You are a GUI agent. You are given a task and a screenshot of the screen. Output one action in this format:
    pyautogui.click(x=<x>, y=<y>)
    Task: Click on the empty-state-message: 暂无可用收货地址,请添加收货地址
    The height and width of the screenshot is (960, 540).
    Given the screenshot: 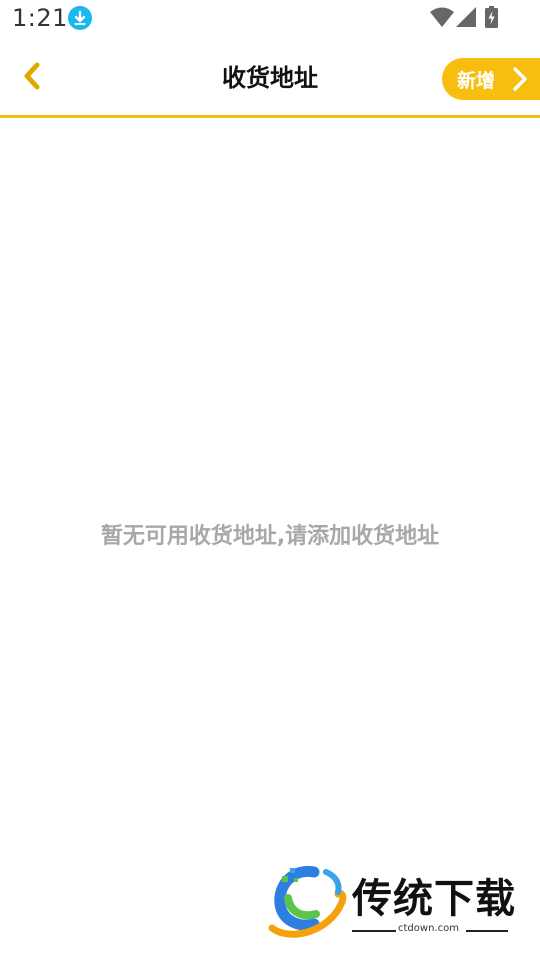 What is the action you would take?
    pyautogui.click(x=270, y=536)
    